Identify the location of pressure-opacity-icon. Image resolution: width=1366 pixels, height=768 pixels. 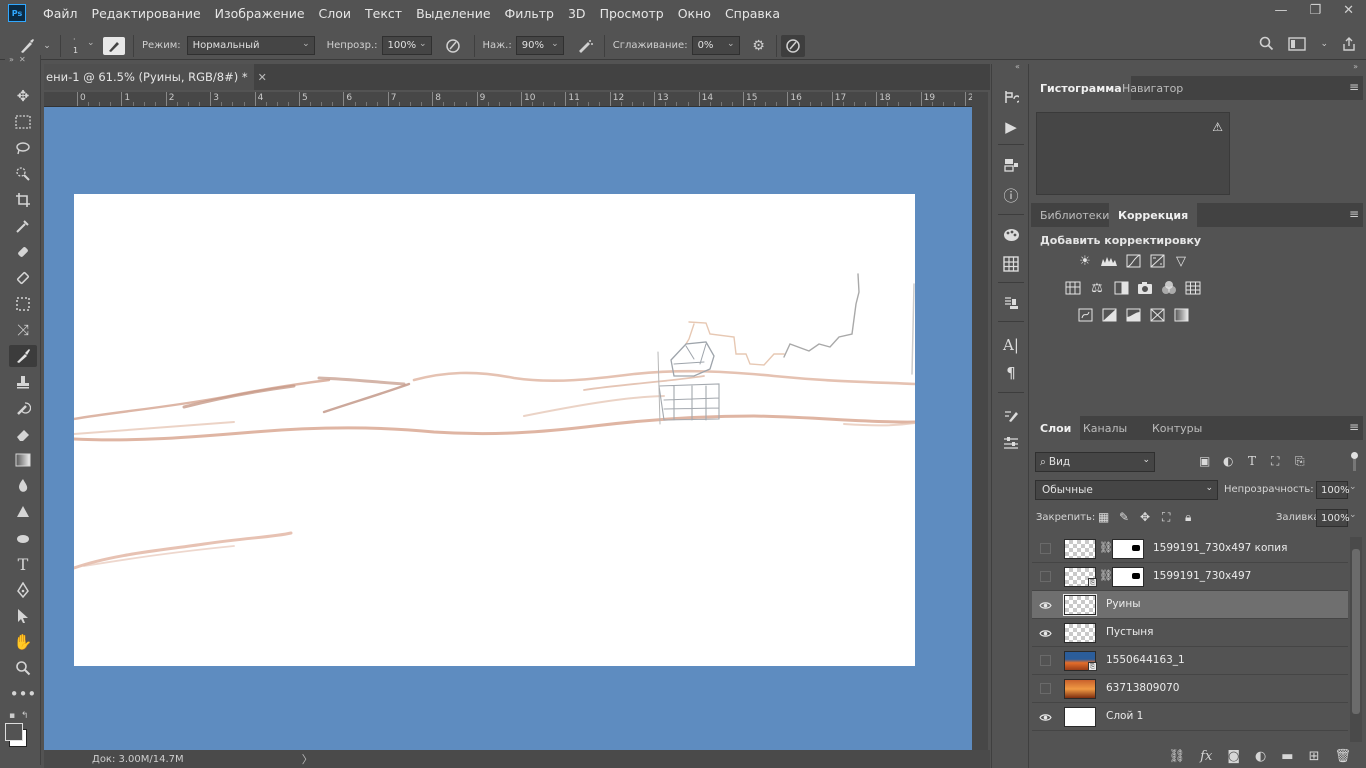
(453, 46).